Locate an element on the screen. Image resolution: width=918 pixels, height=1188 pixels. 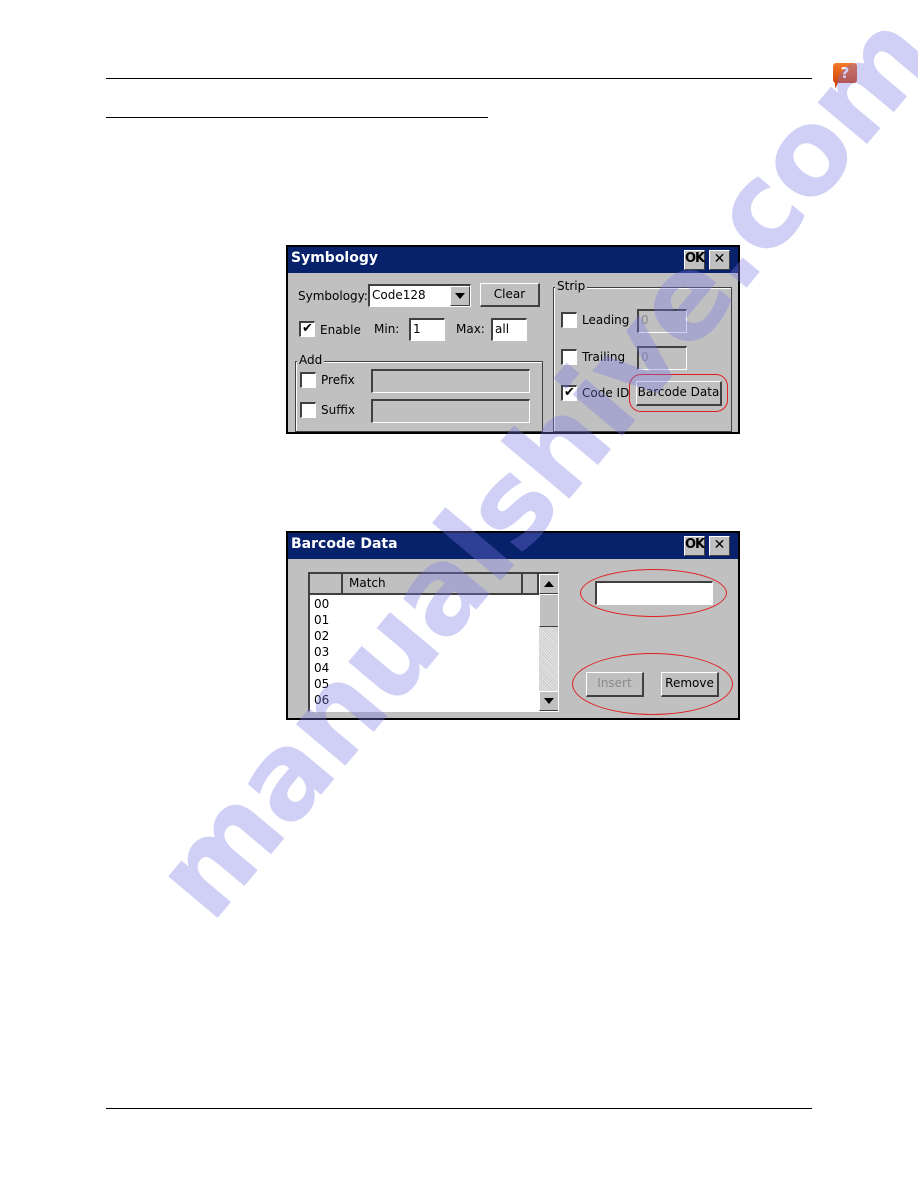
column-header-spacer is located at coordinates (531, 584).